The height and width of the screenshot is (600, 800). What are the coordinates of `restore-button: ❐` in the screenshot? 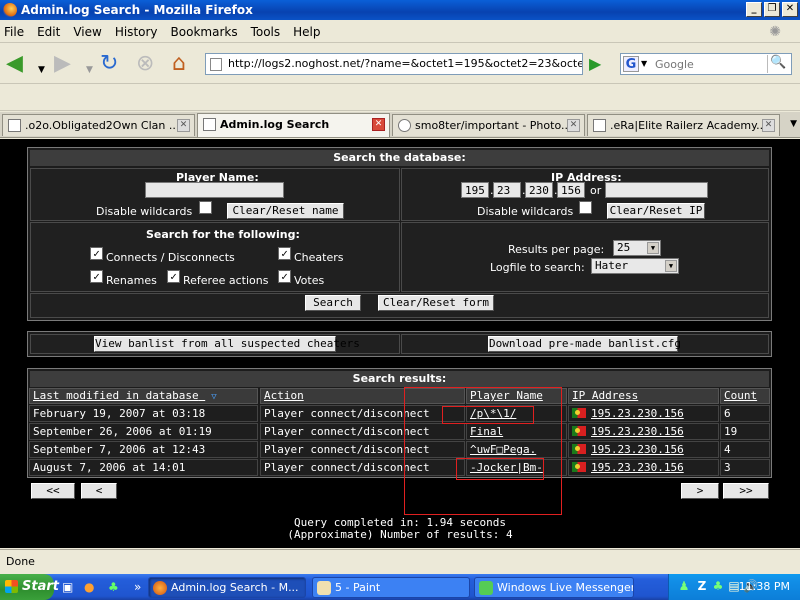 It's located at (772, 9).